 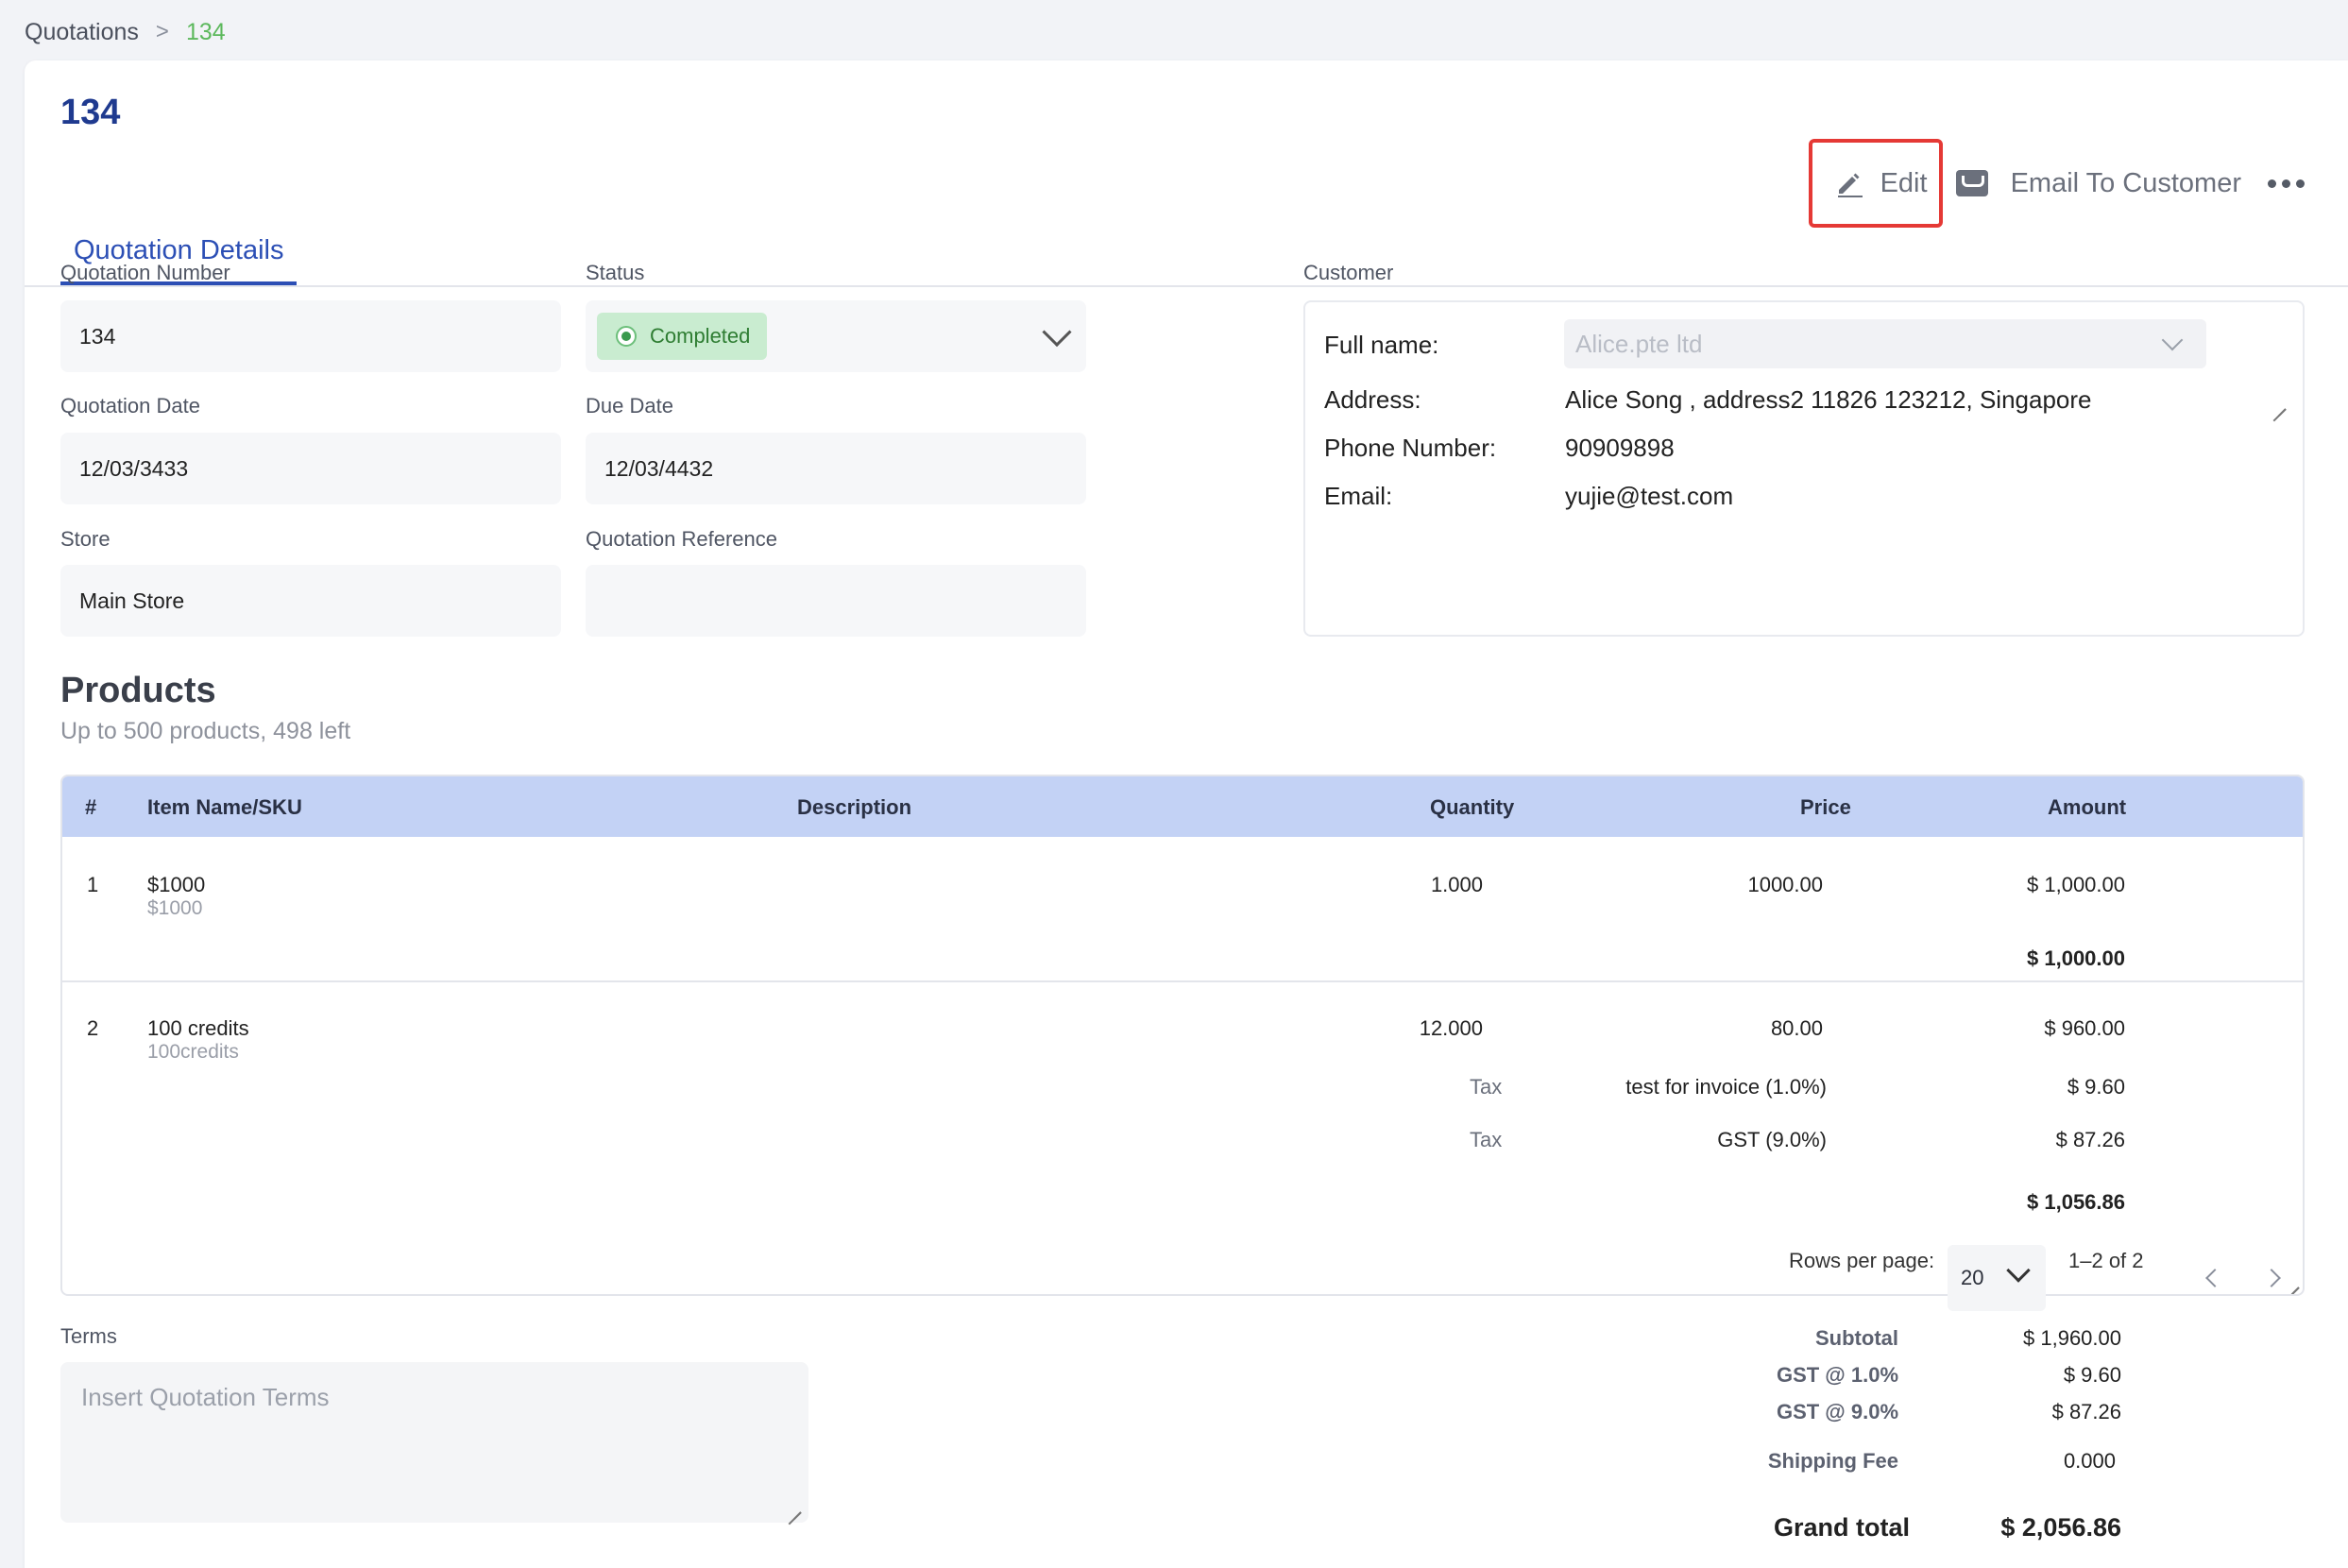 I want to click on row-tax-name: test for invoice (1.0%), so click(x=1726, y=1087).